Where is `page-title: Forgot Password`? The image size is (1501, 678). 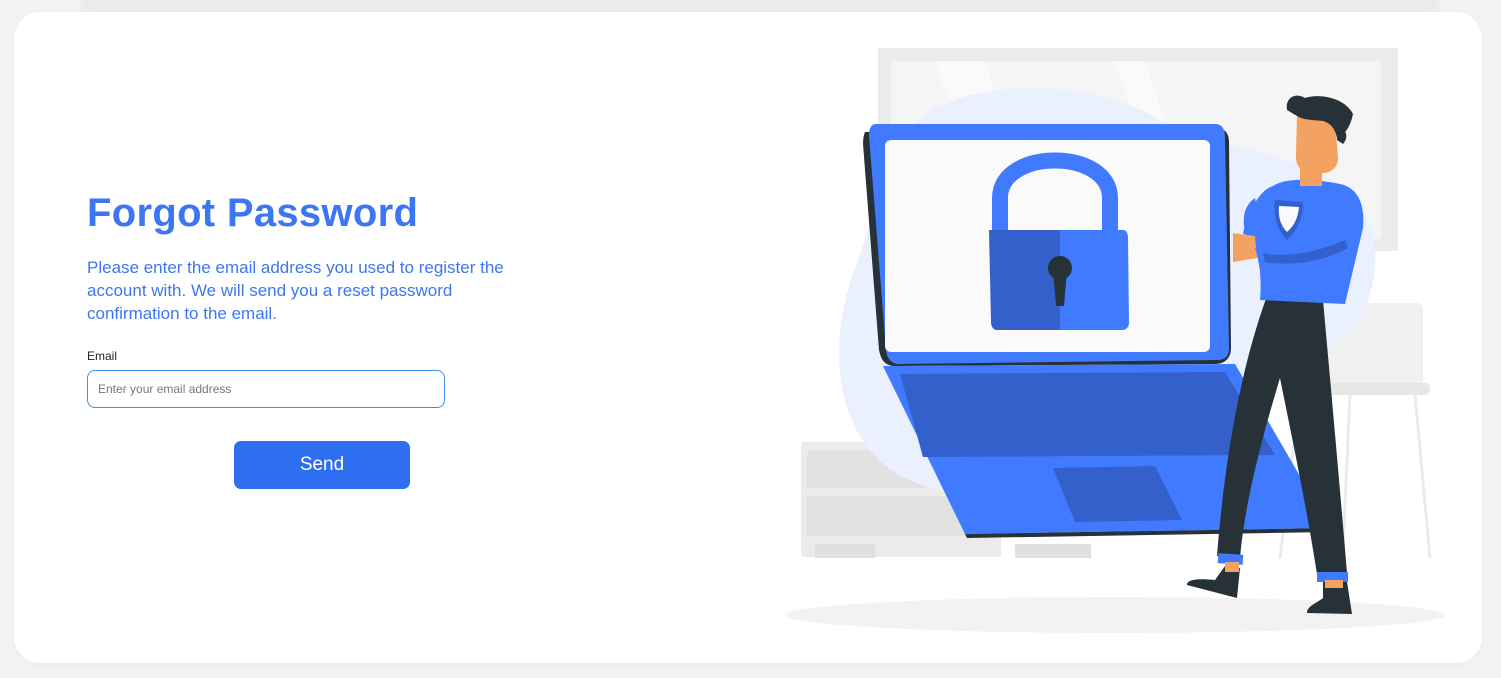 page-title: Forgot Password is located at coordinates (253, 213).